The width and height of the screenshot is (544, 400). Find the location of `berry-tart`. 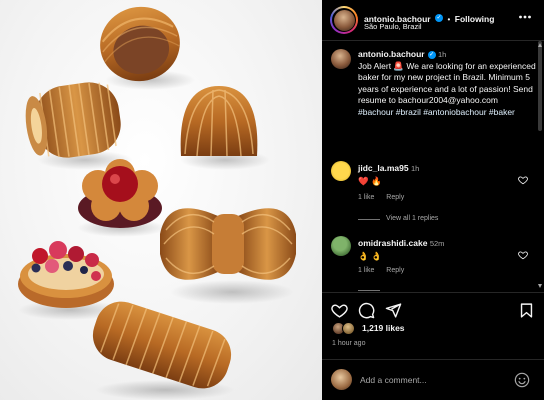

berry-tart is located at coordinates (66, 274).